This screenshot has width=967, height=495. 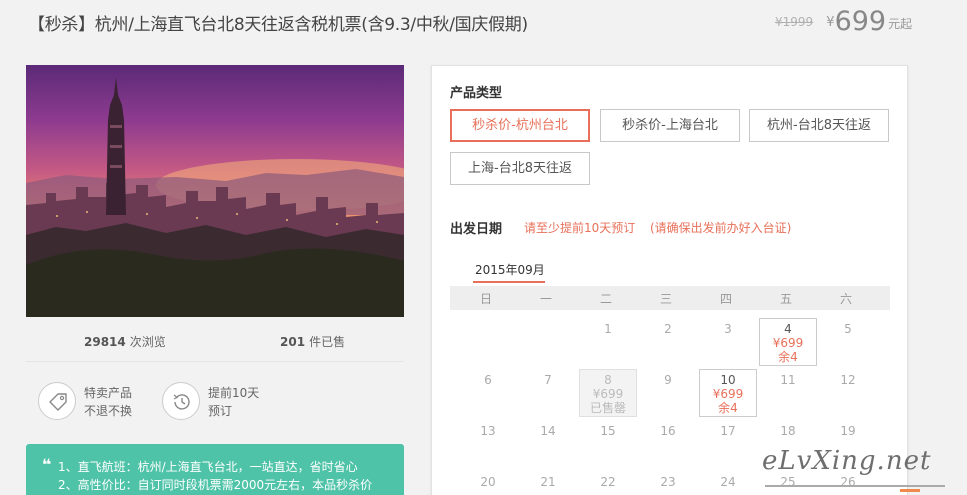 I want to click on day-number: 8, so click(x=608, y=380).